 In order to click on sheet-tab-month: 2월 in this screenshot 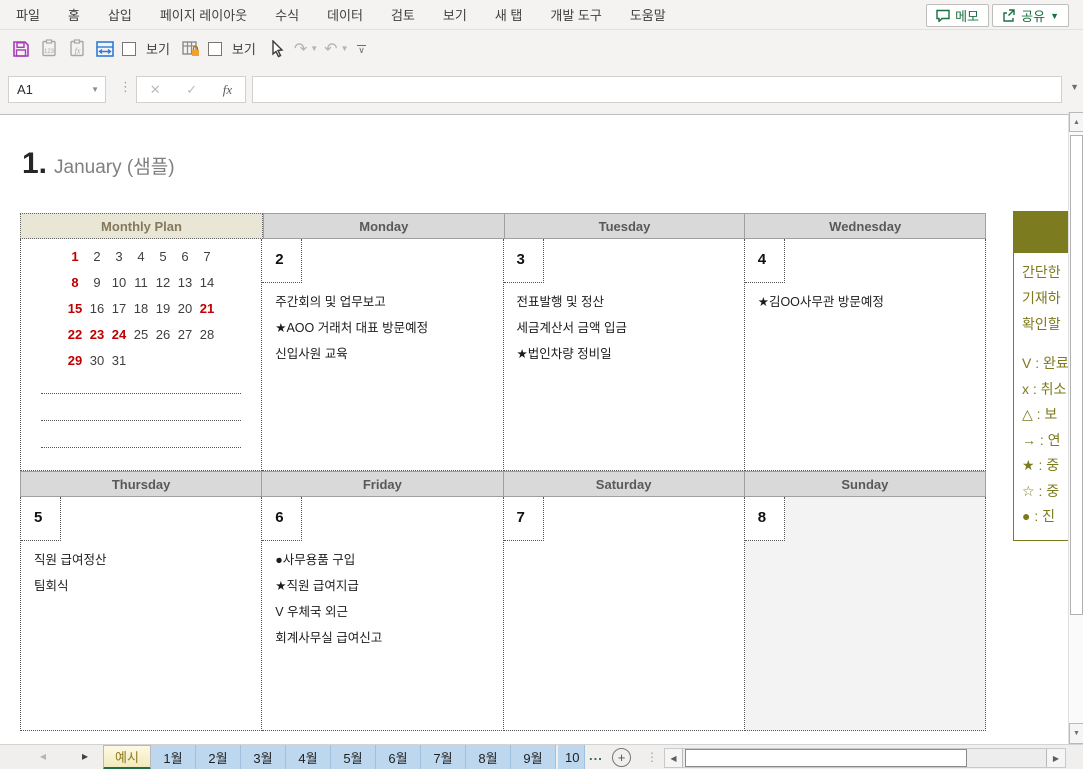, I will do `click(218, 757)`.